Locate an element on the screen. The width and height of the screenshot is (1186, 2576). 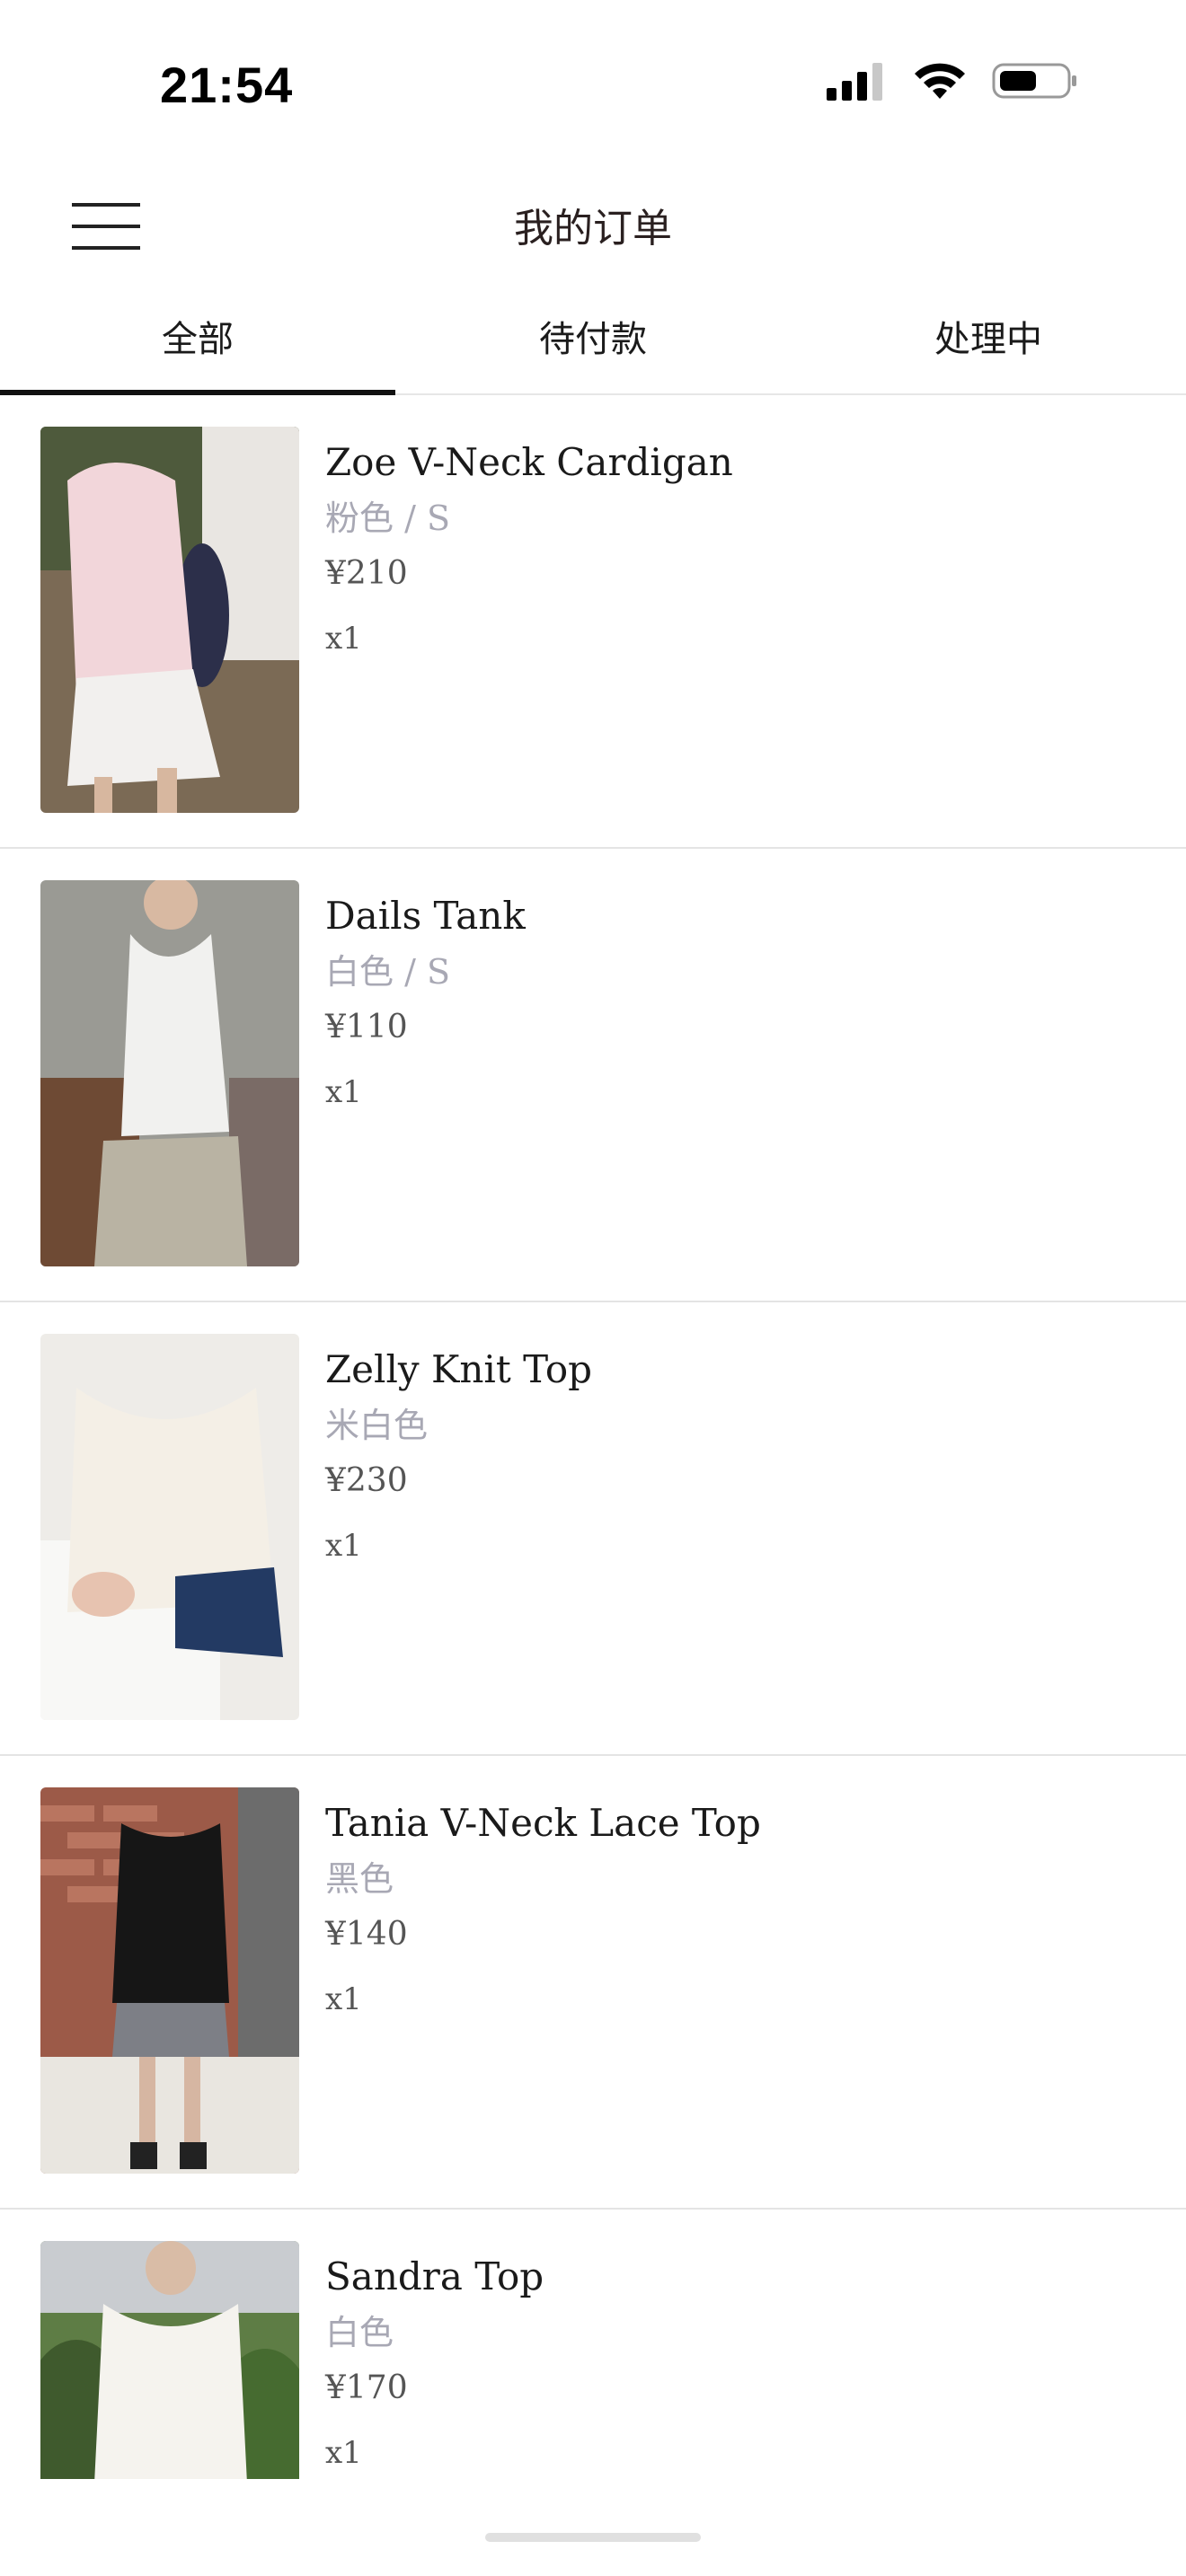
order-tabs: 全部 待付款 处理中 is located at coordinates (593, 336).